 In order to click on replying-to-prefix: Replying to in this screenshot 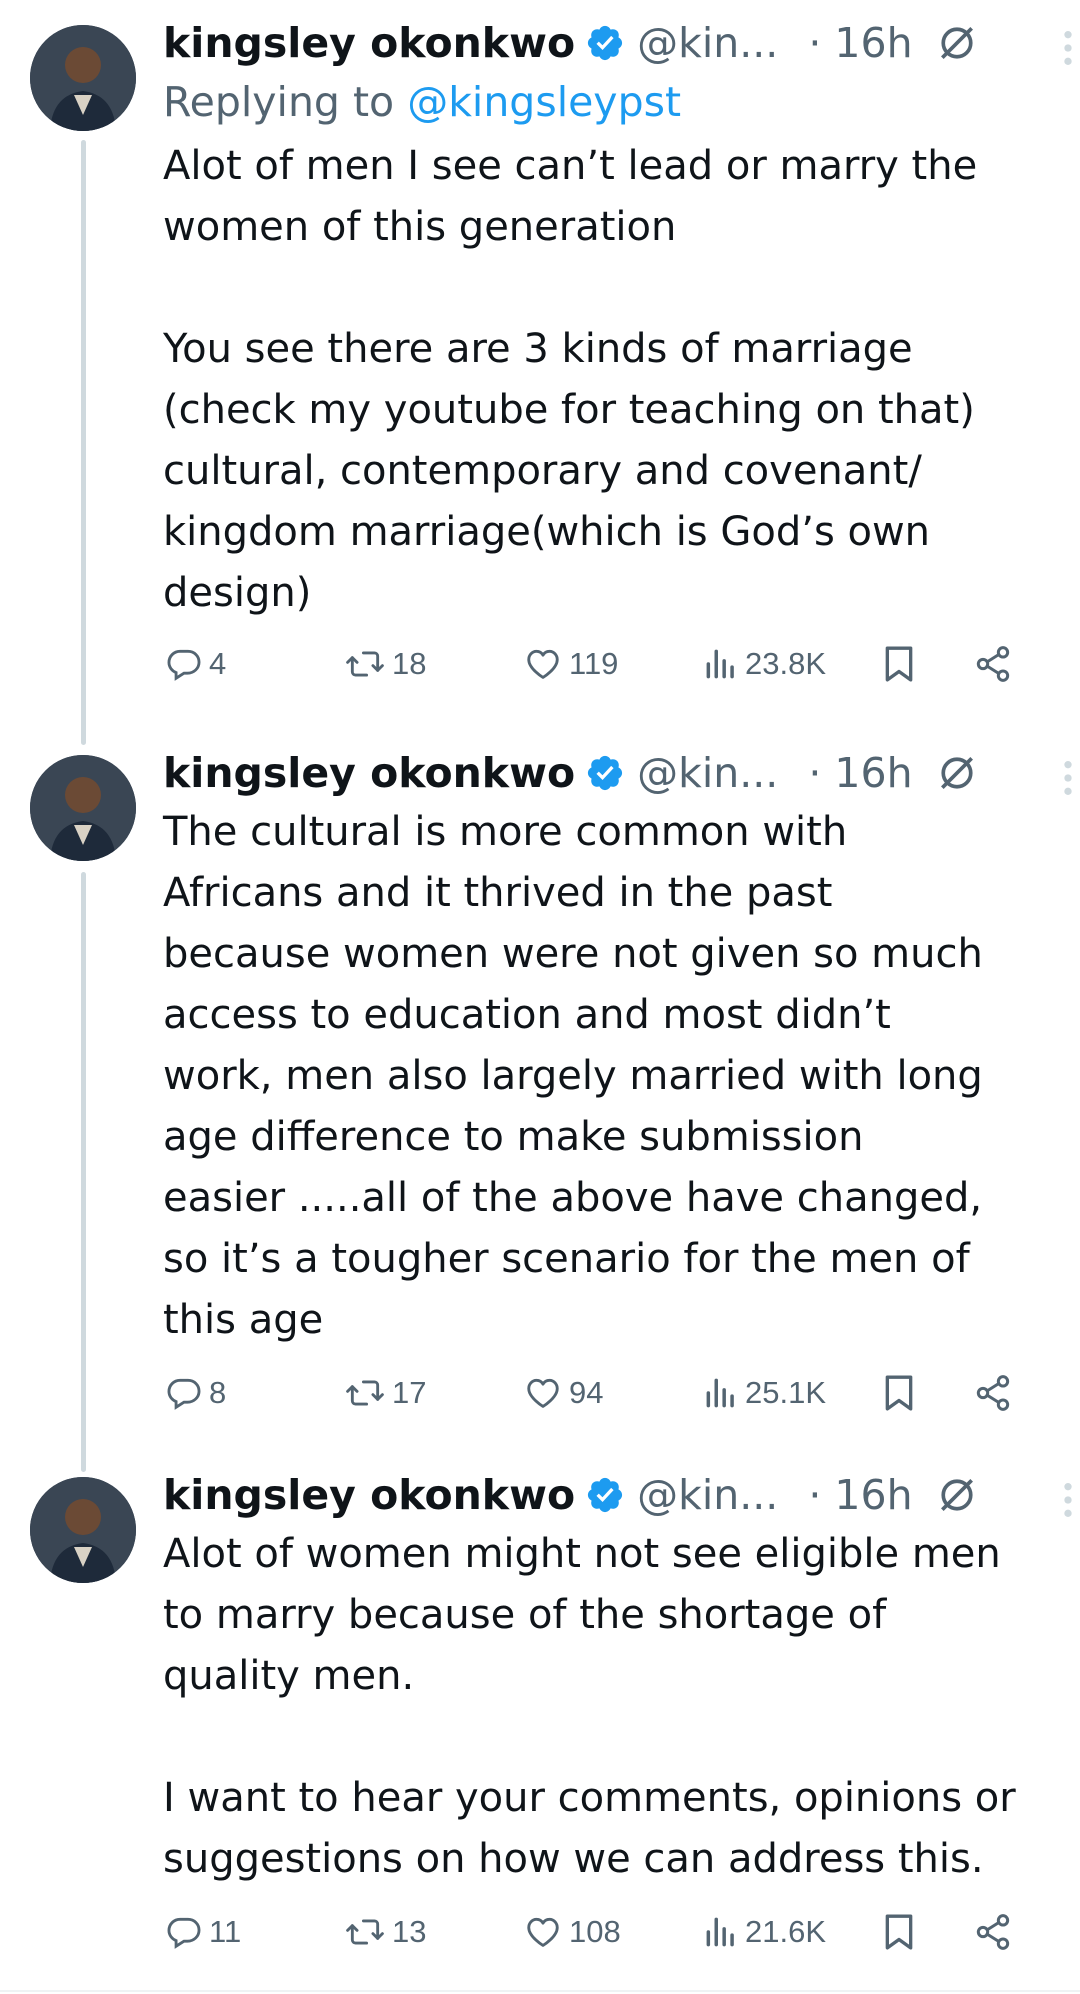, I will do `click(285, 102)`.